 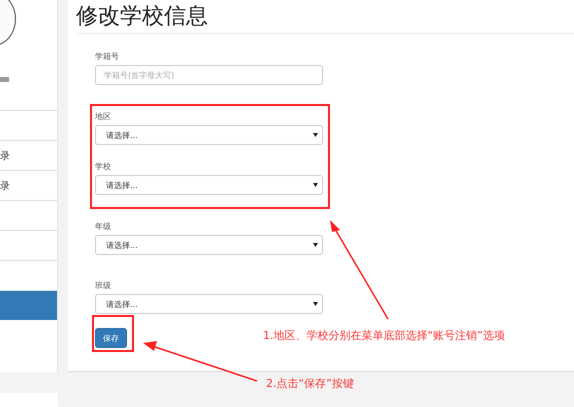 I want to click on field-label: 年级, so click(x=103, y=226).